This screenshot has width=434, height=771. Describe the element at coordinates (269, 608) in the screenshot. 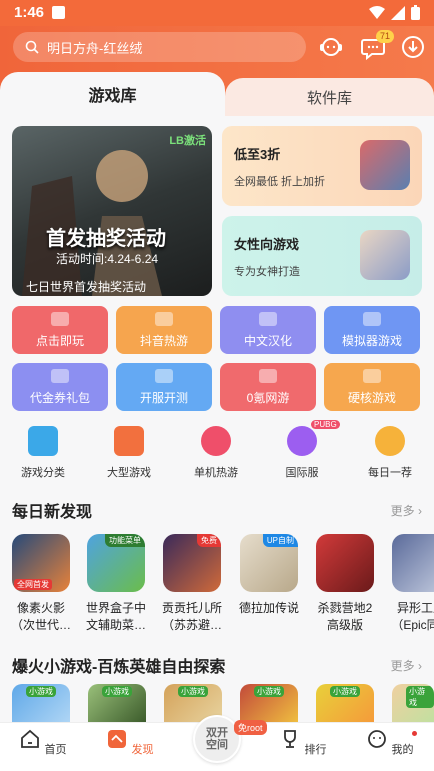

I see `app-name: 德拉加传说` at that location.